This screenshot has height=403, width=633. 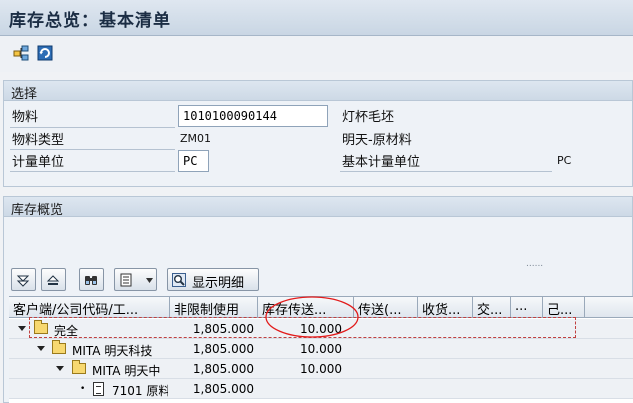 I want to click on unit-label-underline, so click(x=92, y=171).